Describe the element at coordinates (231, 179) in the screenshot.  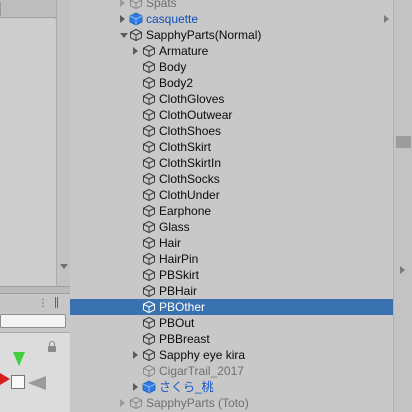
I see `hierarchy-item: ClothSocks` at that location.